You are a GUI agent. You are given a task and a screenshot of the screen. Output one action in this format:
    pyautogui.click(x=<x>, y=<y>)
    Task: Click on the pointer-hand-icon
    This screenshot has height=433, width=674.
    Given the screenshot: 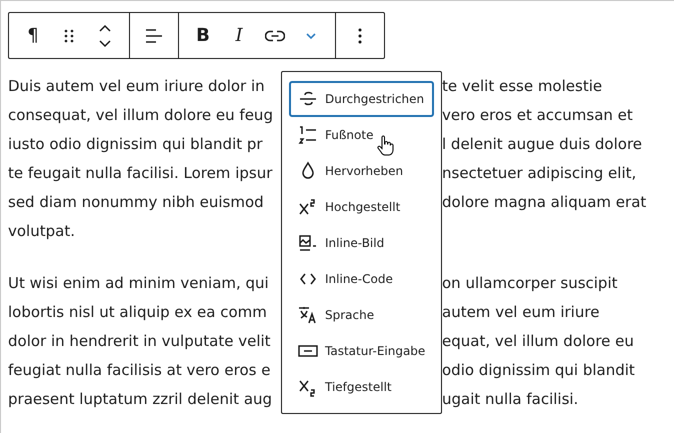 What is the action you would take?
    pyautogui.click(x=386, y=146)
    